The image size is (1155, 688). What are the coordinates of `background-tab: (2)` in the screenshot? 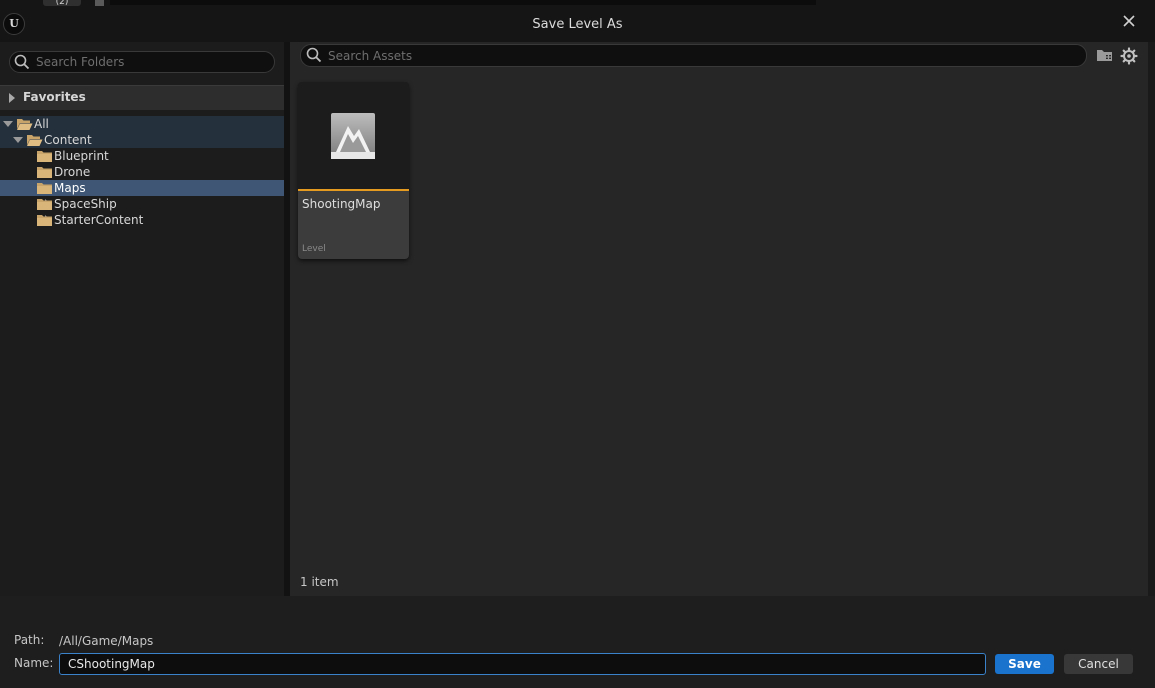 It's located at (62, 3).